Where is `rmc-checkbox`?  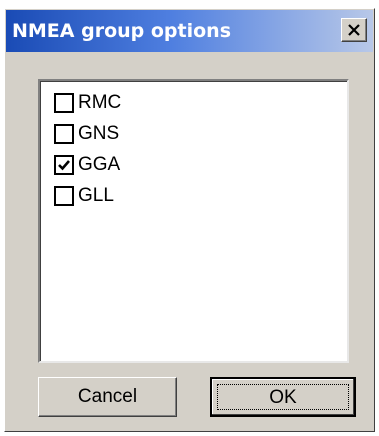 rmc-checkbox is located at coordinates (64, 103).